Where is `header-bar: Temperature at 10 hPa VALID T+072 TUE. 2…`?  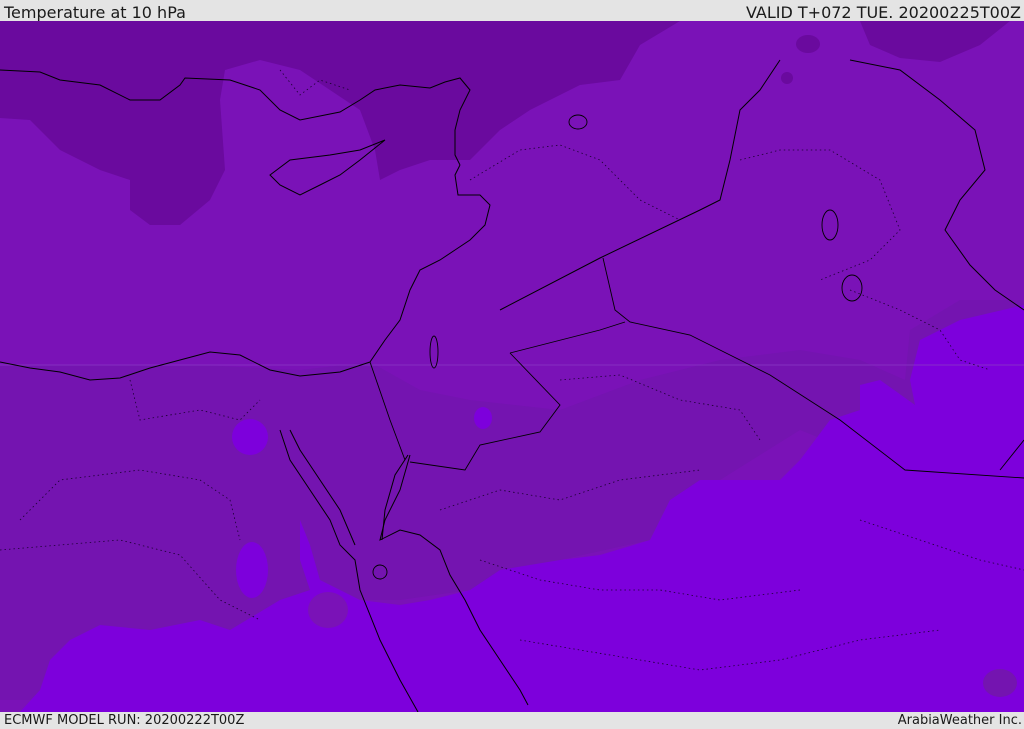 header-bar: Temperature at 10 hPa VALID T+072 TUE. 2… is located at coordinates (512, 11).